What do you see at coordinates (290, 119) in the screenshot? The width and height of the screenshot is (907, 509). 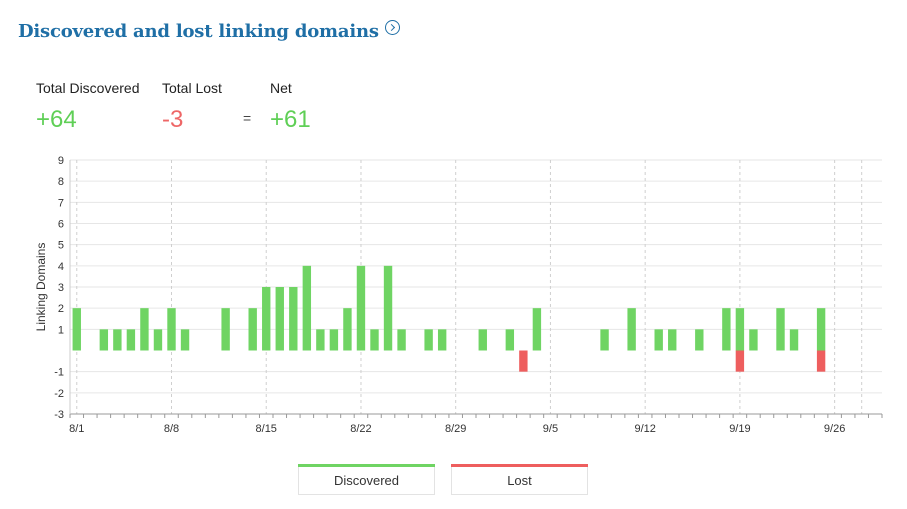 I see `net-value: +61` at bounding box center [290, 119].